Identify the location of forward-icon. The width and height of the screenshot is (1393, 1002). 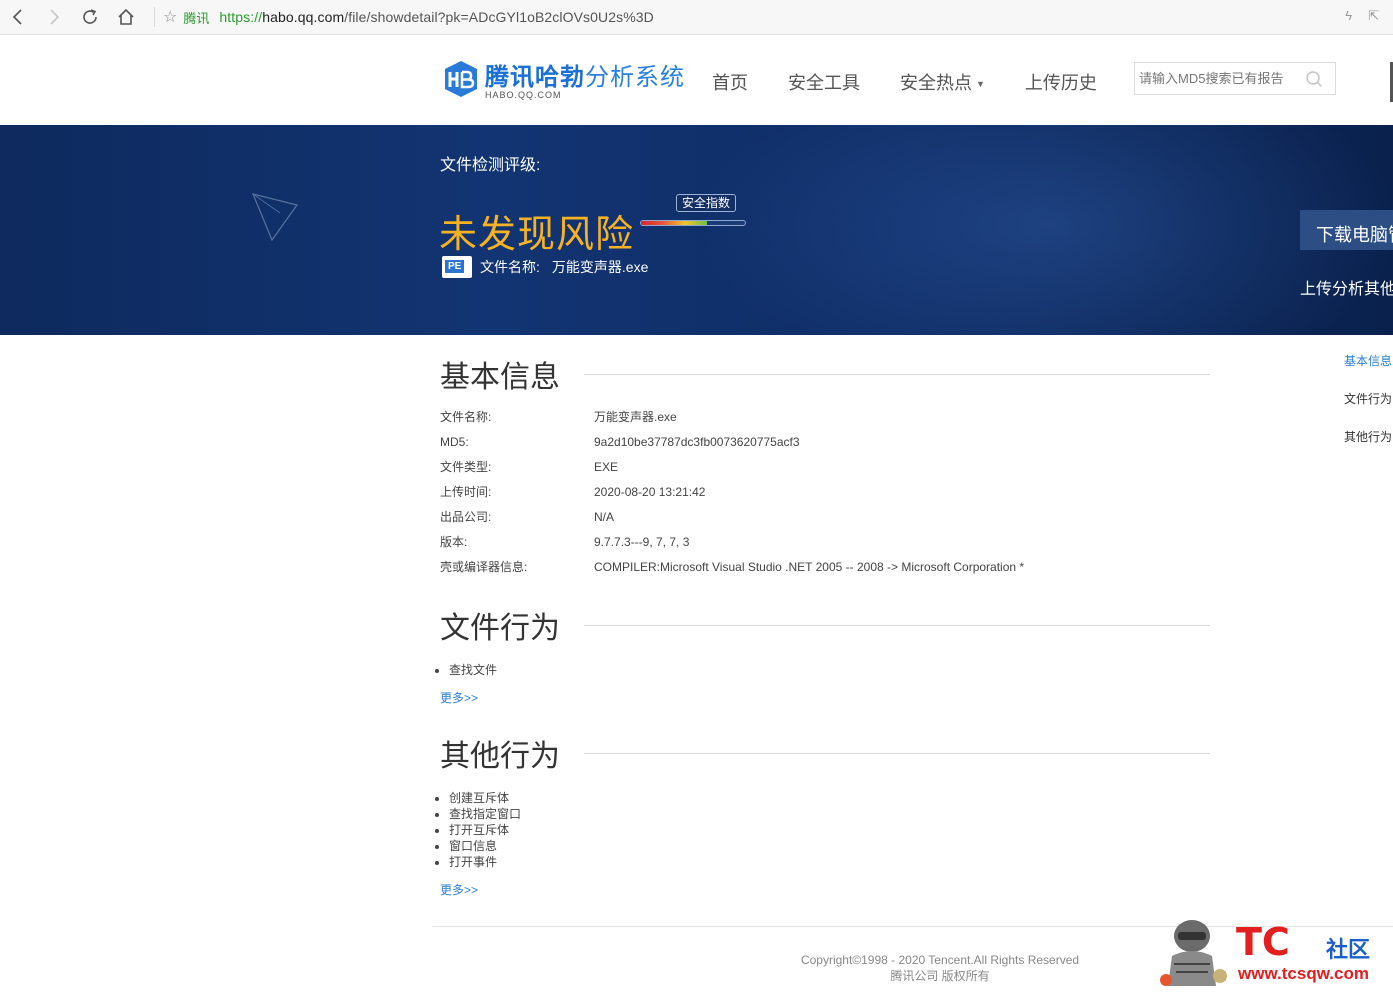
(54, 17).